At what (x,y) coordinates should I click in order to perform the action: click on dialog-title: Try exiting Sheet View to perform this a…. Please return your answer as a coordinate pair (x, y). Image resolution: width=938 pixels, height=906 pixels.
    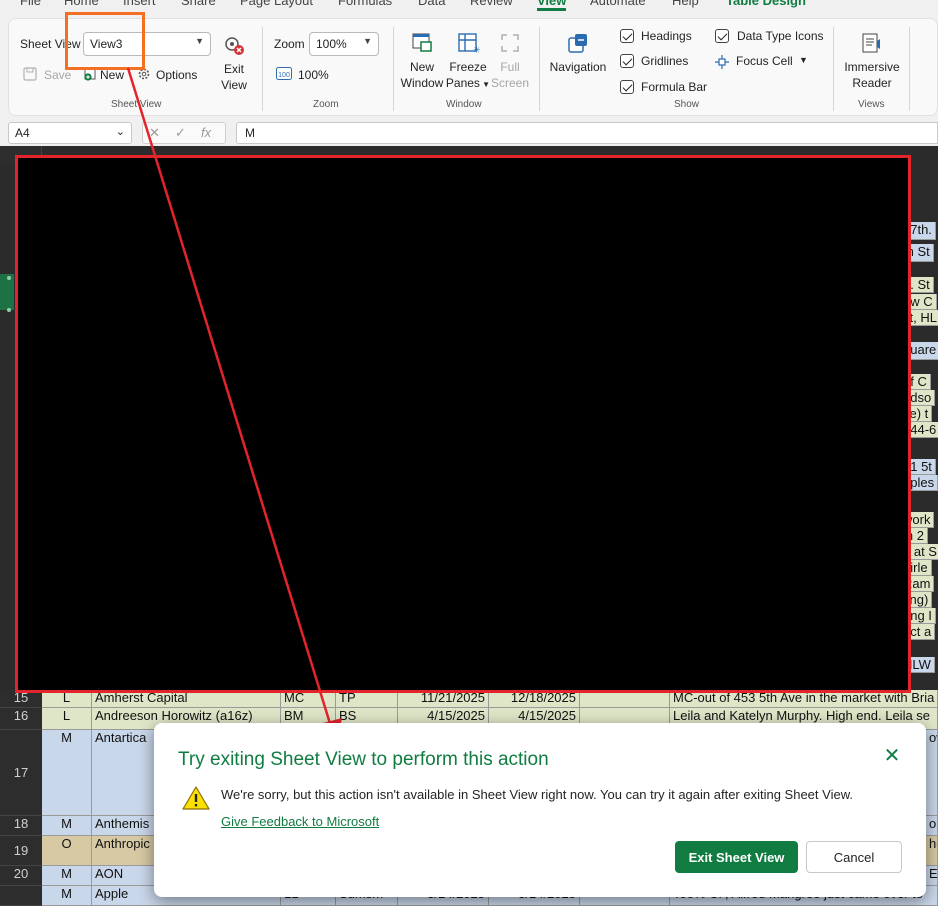
    Looking at the image, I should click on (363, 759).